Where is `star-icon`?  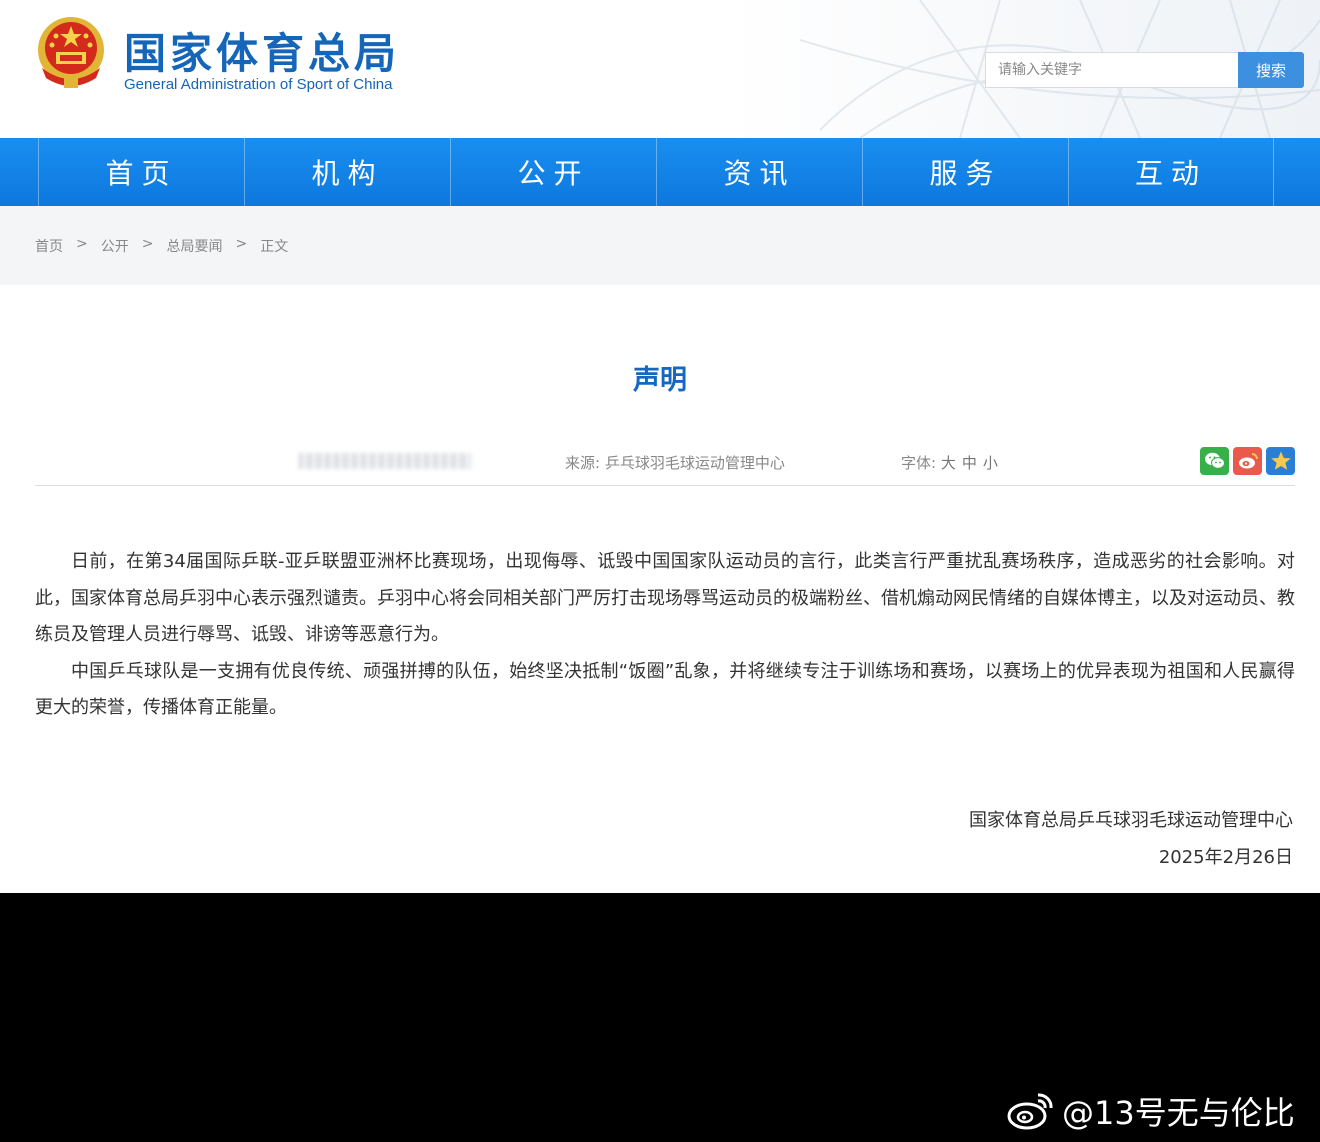
star-icon is located at coordinates (1280, 460).